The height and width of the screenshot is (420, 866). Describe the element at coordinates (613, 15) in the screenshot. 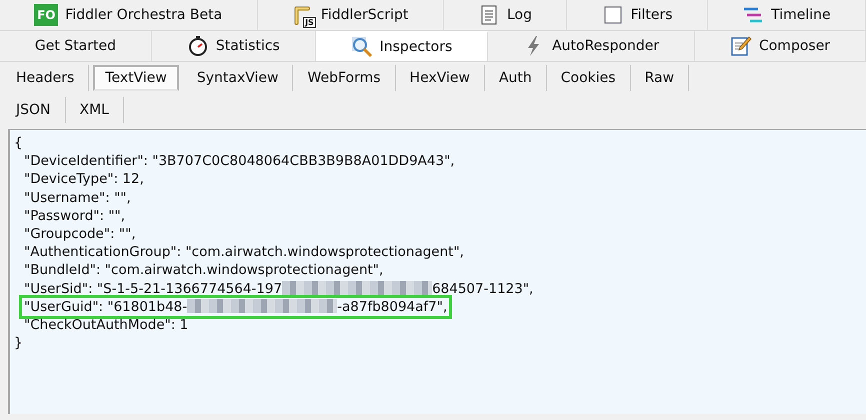

I see `checkbox-icon` at that location.